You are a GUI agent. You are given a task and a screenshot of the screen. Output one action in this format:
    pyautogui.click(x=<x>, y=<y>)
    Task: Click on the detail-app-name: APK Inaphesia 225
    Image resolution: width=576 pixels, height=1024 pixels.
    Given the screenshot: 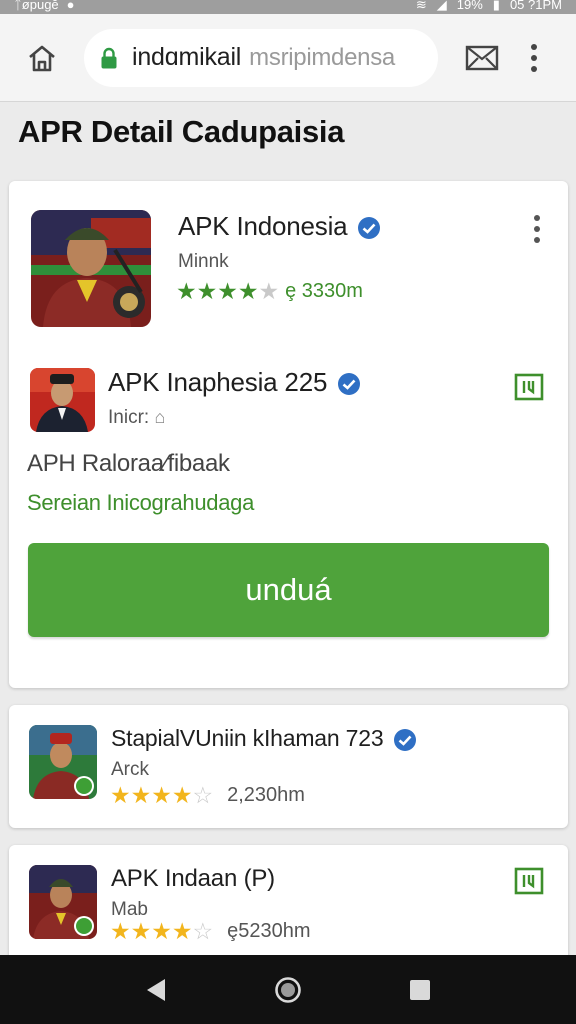 What is the action you would take?
    pyautogui.click(x=234, y=382)
    